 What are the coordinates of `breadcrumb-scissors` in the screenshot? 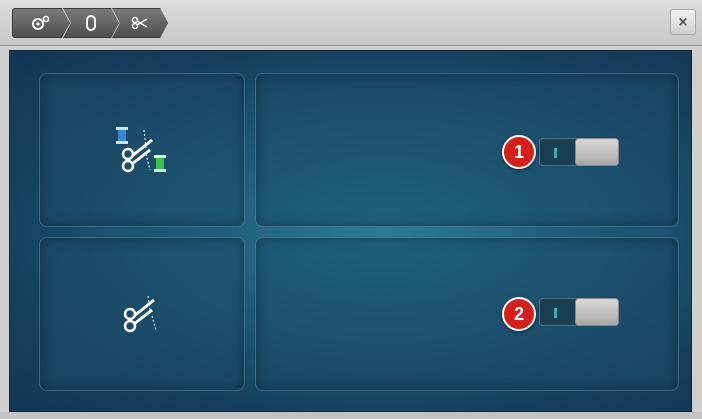 It's located at (140, 23).